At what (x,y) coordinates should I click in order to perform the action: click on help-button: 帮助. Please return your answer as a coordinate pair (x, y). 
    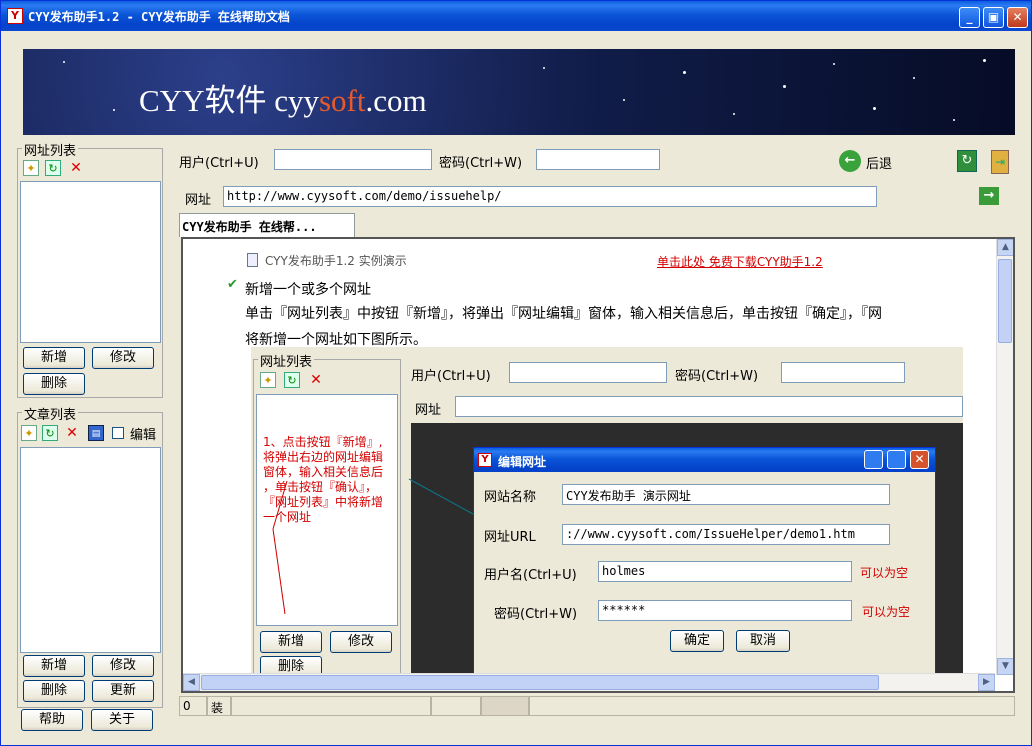
    Looking at the image, I should click on (52, 720).